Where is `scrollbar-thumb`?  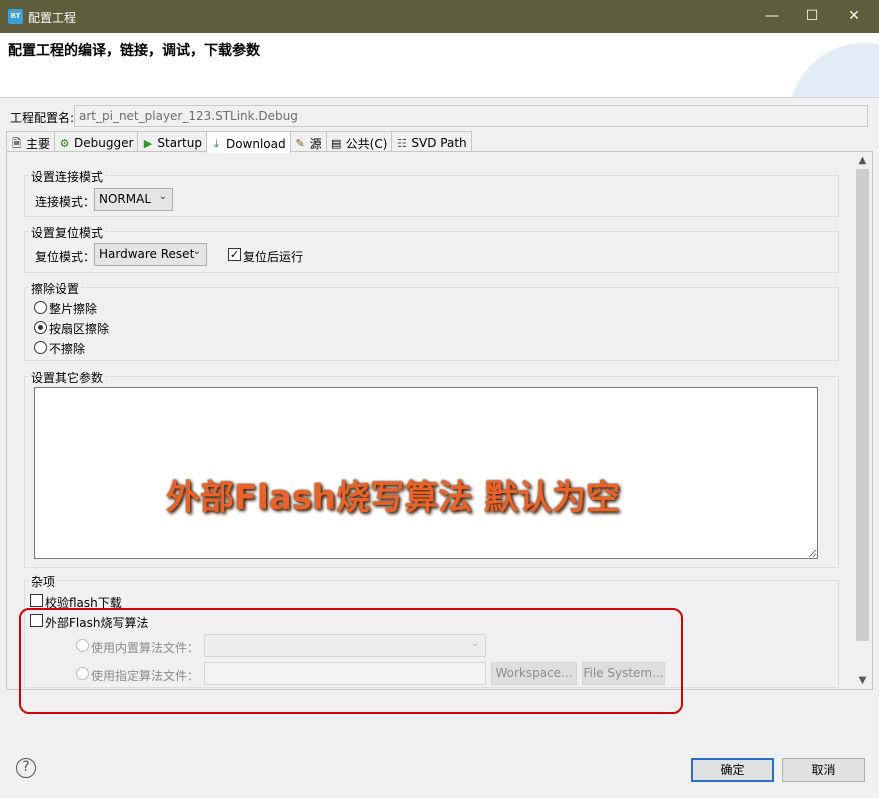 scrollbar-thumb is located at coordinates (862, 405).